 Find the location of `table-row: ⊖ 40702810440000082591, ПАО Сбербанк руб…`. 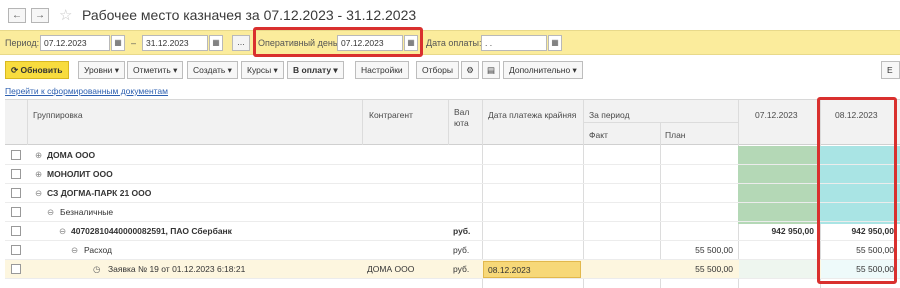

table-row: ⊖ 40702810440000082591, ПАО Сбербанк руб… is located at coordinates (452, 231).